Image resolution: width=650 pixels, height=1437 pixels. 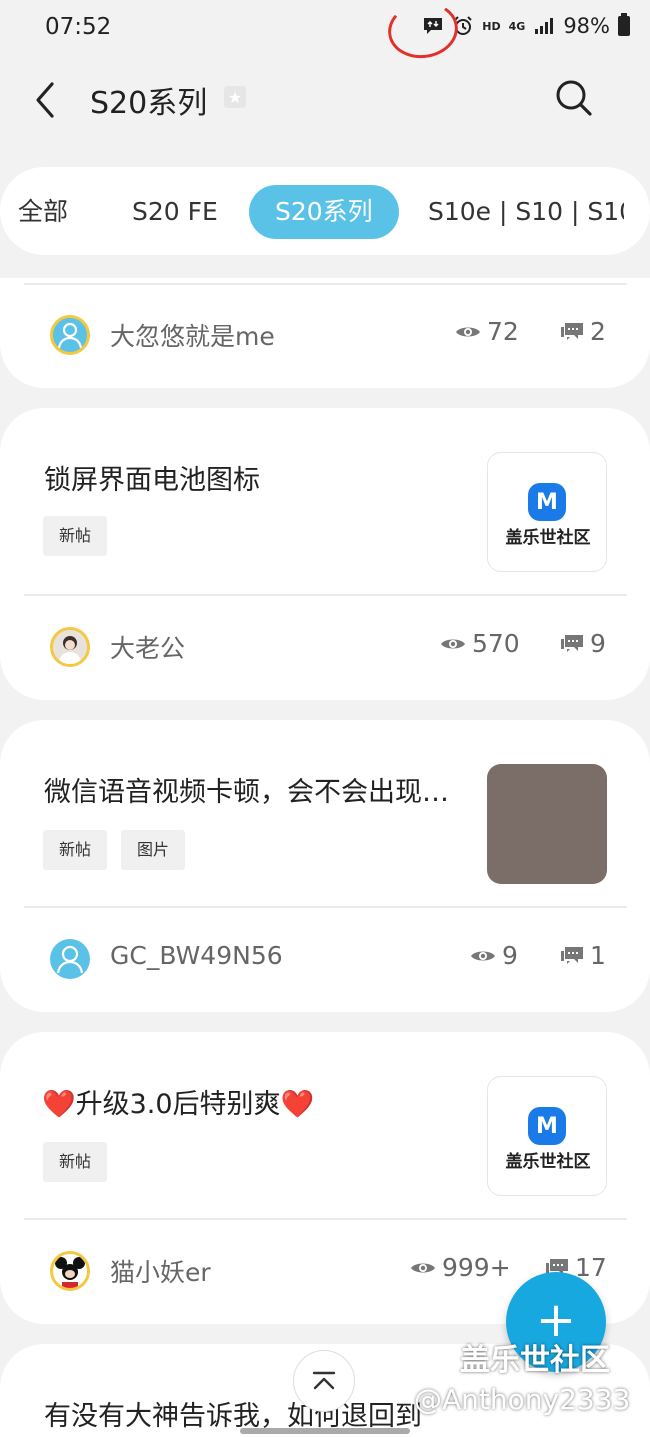 I want to click on back-button, so click(x=48, y=100).